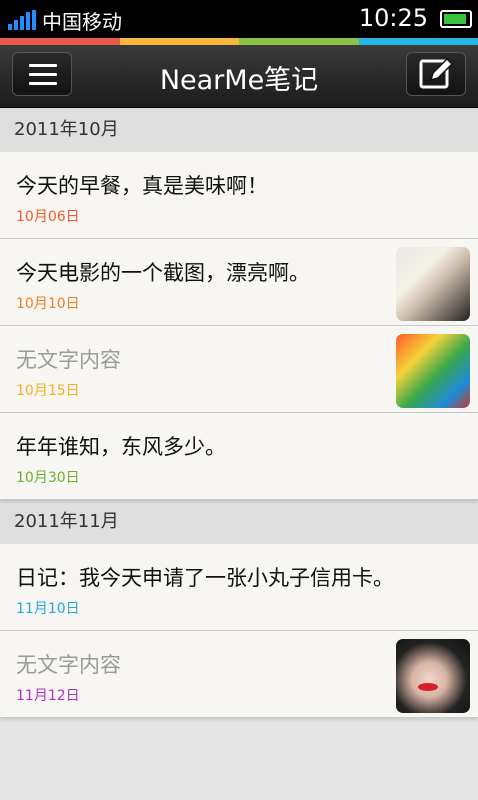 The image size is (478, 800). Describe the element at coordinates (48, 696) in the screenshot. I see `note-date: 11月12日` at that location.